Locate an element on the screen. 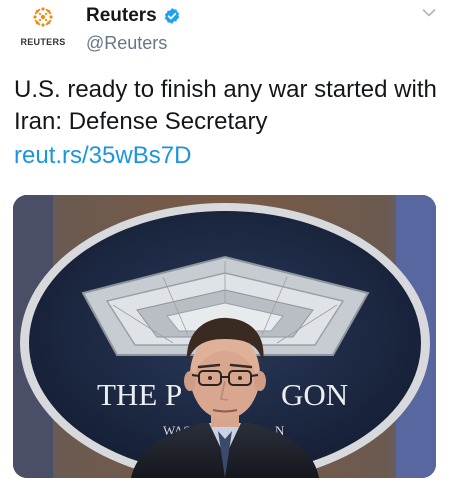 Image resolution: width=450 pixels, height=493 pixels. tweet-link: reut.rs/35wBs7D is located at coordinates (102, 156).